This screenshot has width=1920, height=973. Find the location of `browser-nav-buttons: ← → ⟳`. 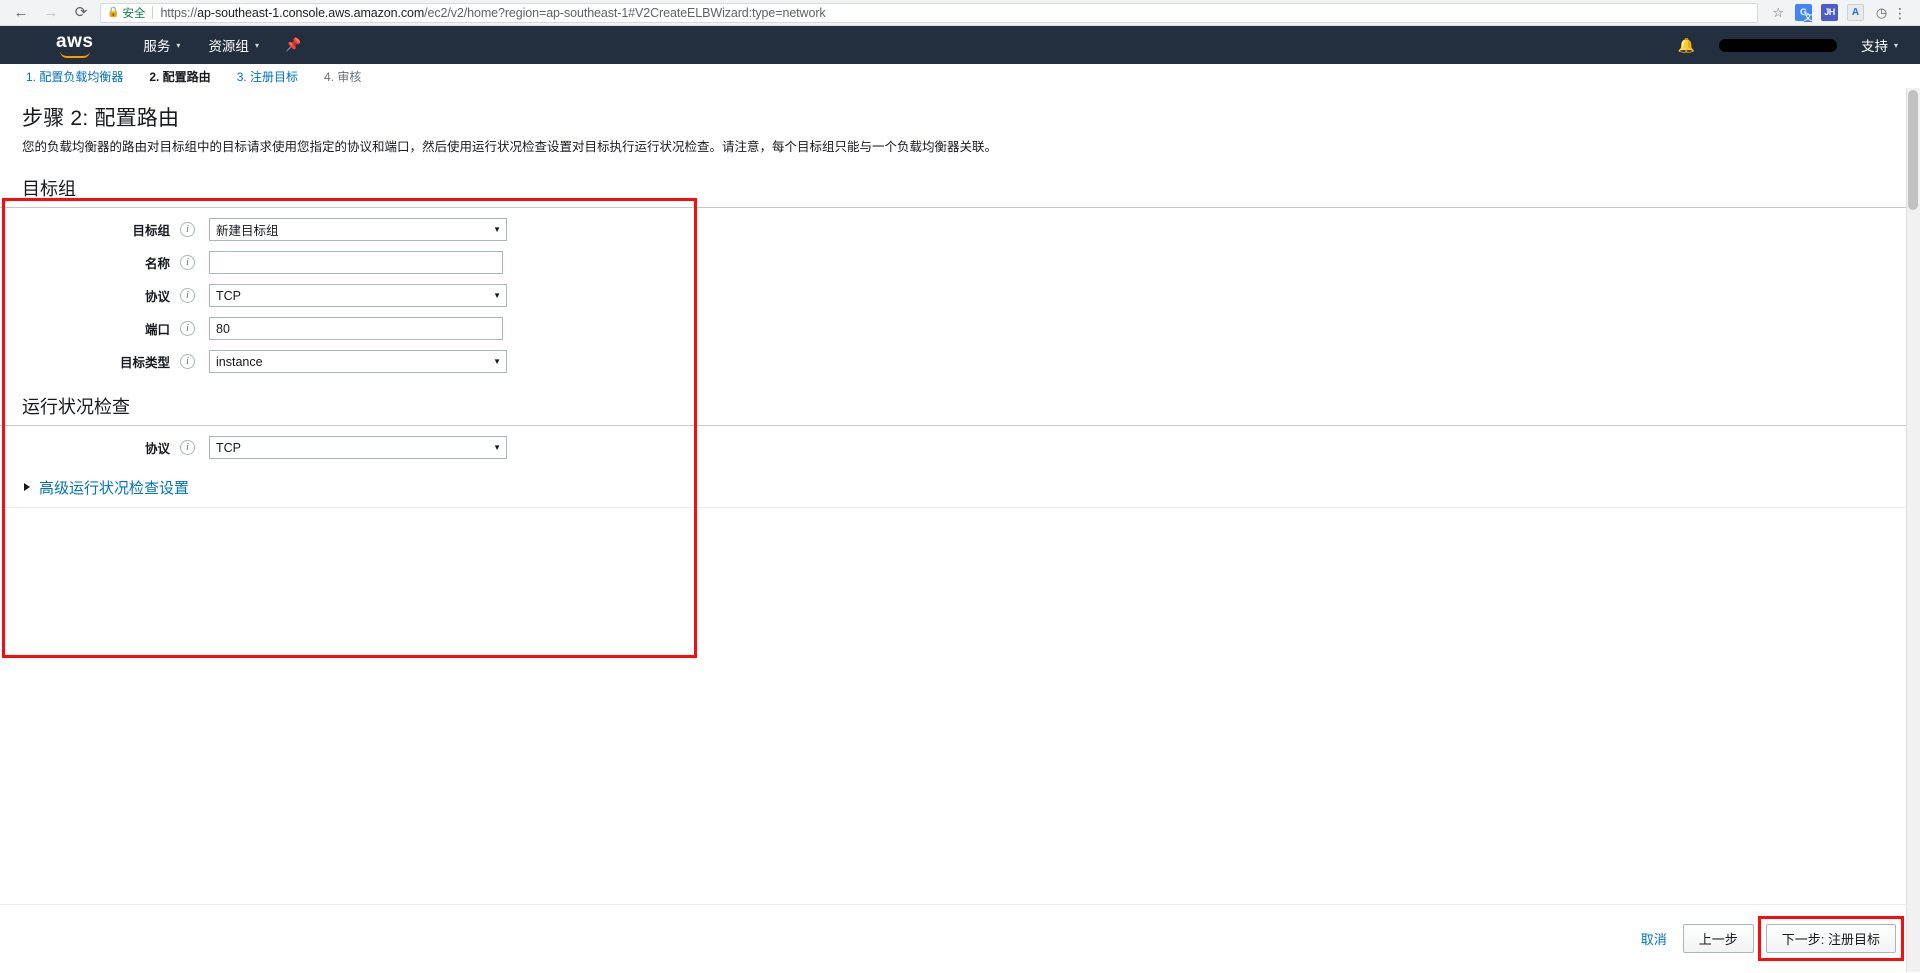

browser-nav-buttons: ← → ⟳ is located at coordinates (51, 13).